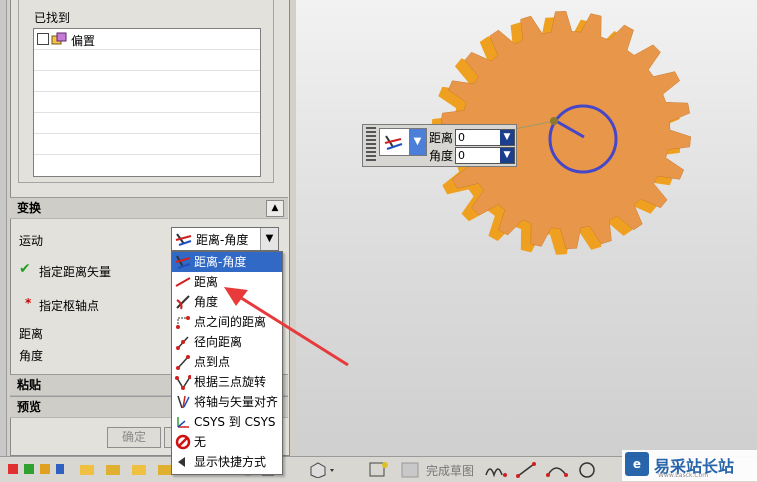  What do you see at coordinates (3, 240) in the screenshot?
I see `dialog-edge` at bounding box center [3, 240].